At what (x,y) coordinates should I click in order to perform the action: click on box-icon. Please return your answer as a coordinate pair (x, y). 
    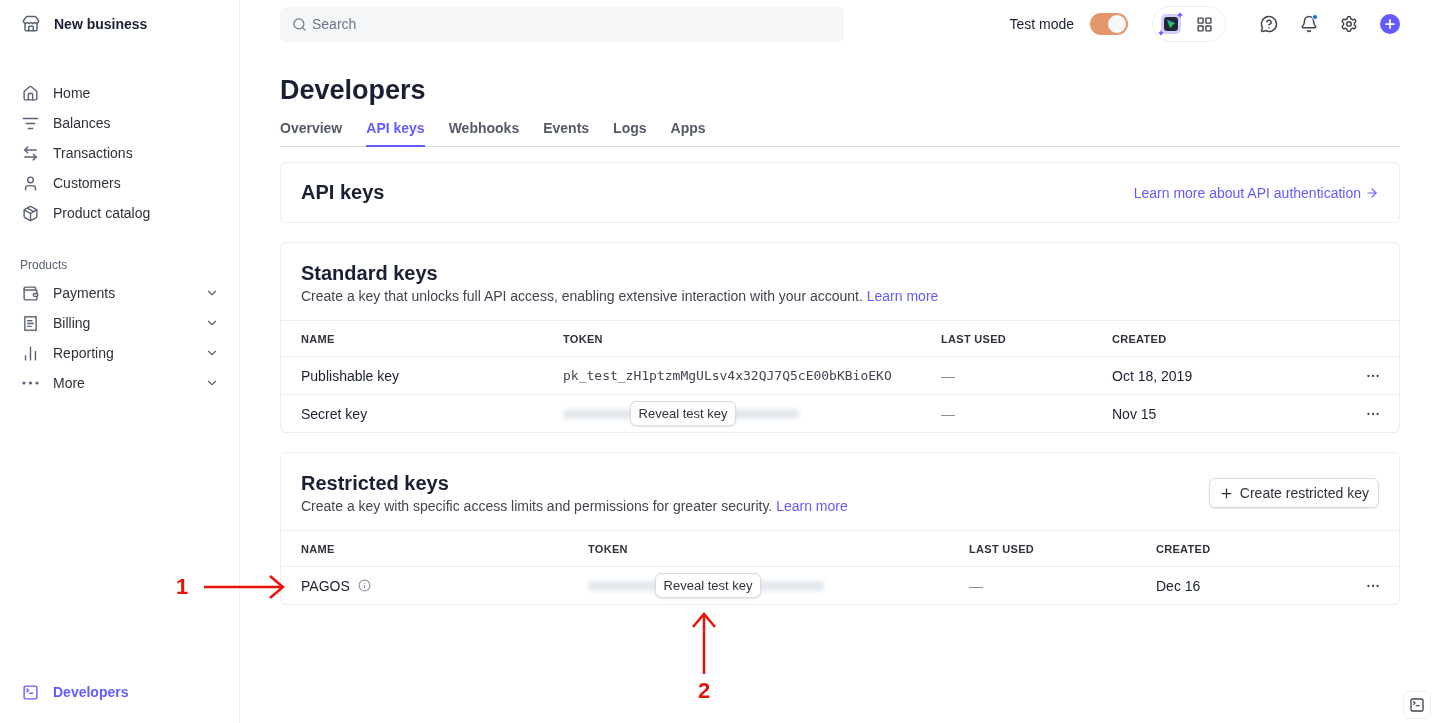
    Looking at the image, I should click on (30, 213).